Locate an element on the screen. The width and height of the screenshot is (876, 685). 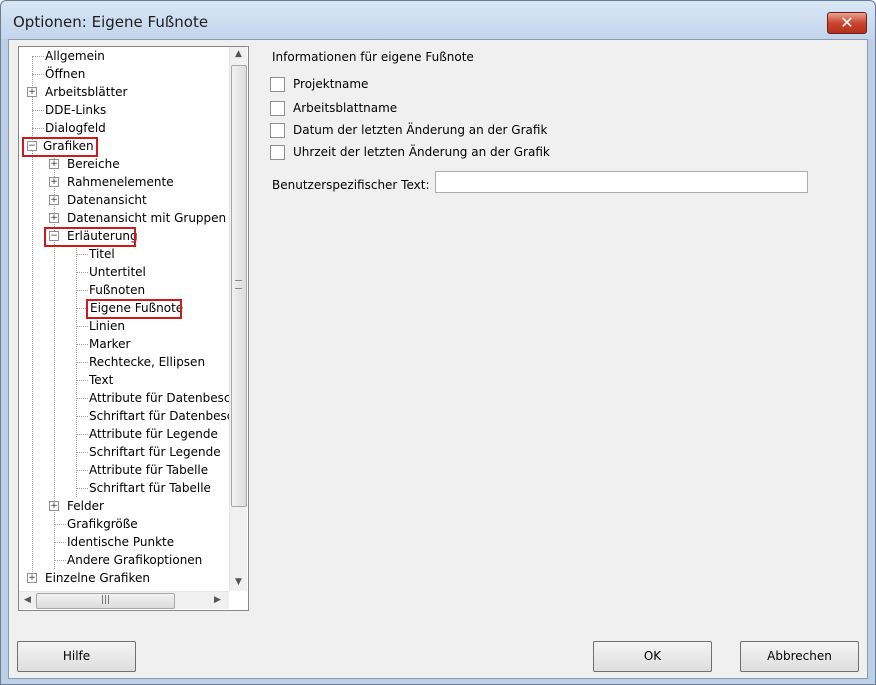
tree-item-eigene-fussnote: Eigene Fußnote is located at coordinates (134, 309).